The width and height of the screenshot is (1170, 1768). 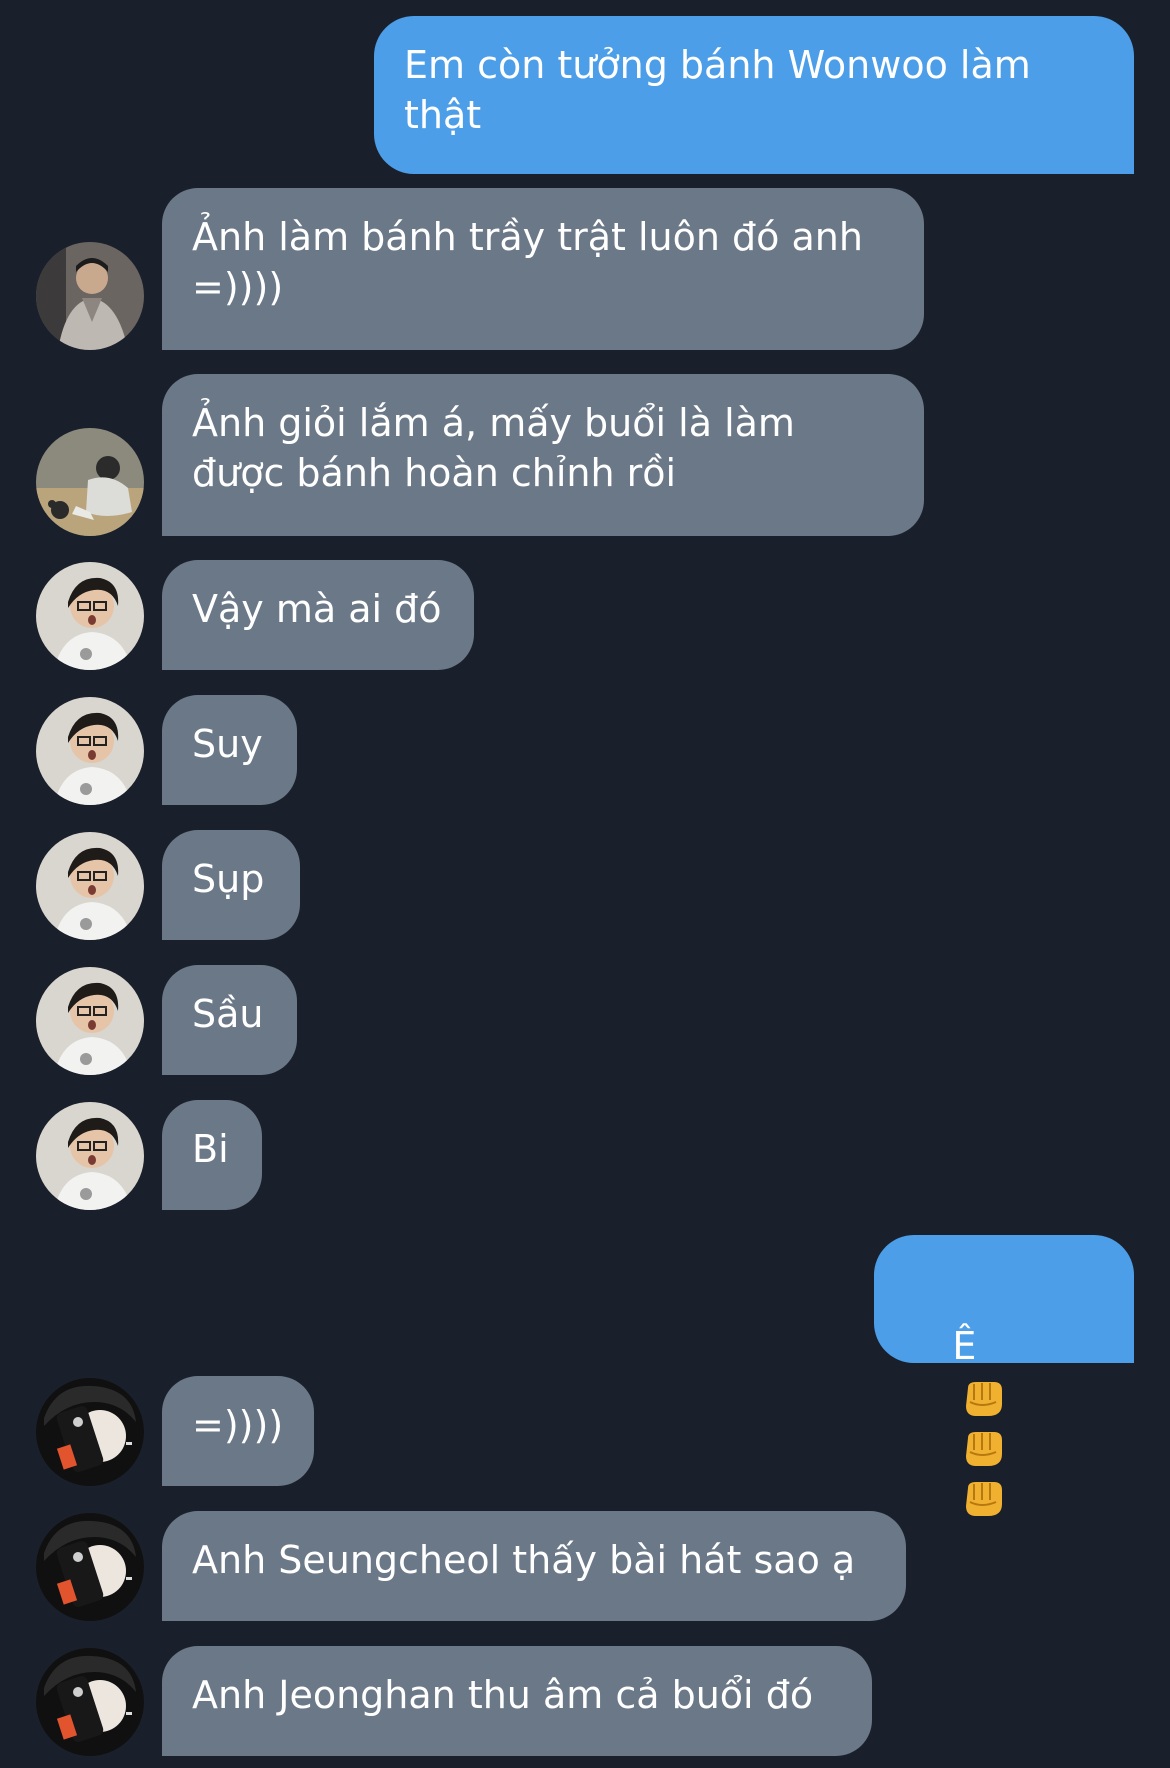 What do you see at coordinates (238, 1431) in the screenshot?
I see `message-bubble-incoming: =))))` at bounding box center [238, 1431].